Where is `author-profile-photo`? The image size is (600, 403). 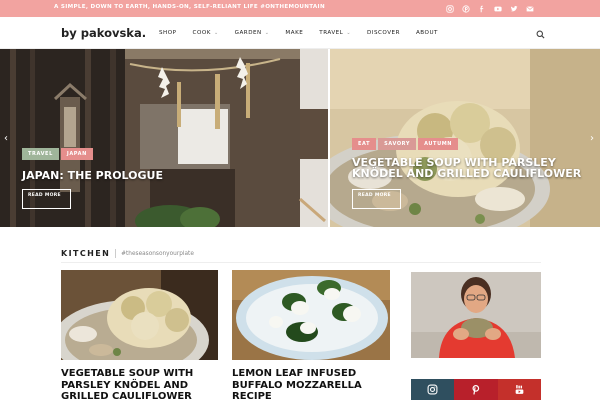 author-profile-photo is located at coordinates (476, 315).